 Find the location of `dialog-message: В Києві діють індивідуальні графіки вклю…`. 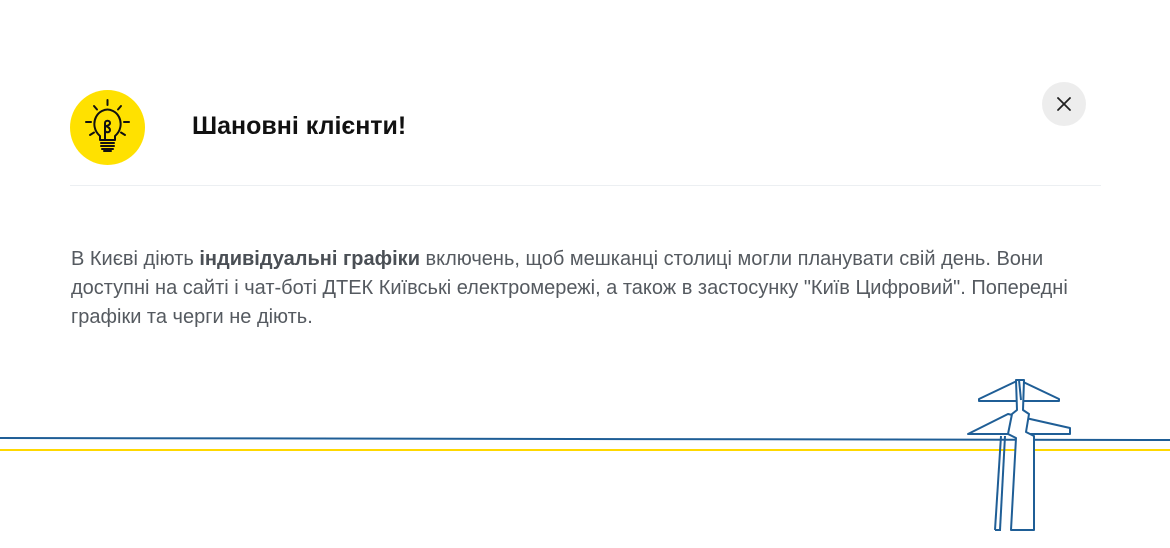

dialog-message: В Києві діють індивідуальні графіки вклю… is located at coordinates (586, 288).